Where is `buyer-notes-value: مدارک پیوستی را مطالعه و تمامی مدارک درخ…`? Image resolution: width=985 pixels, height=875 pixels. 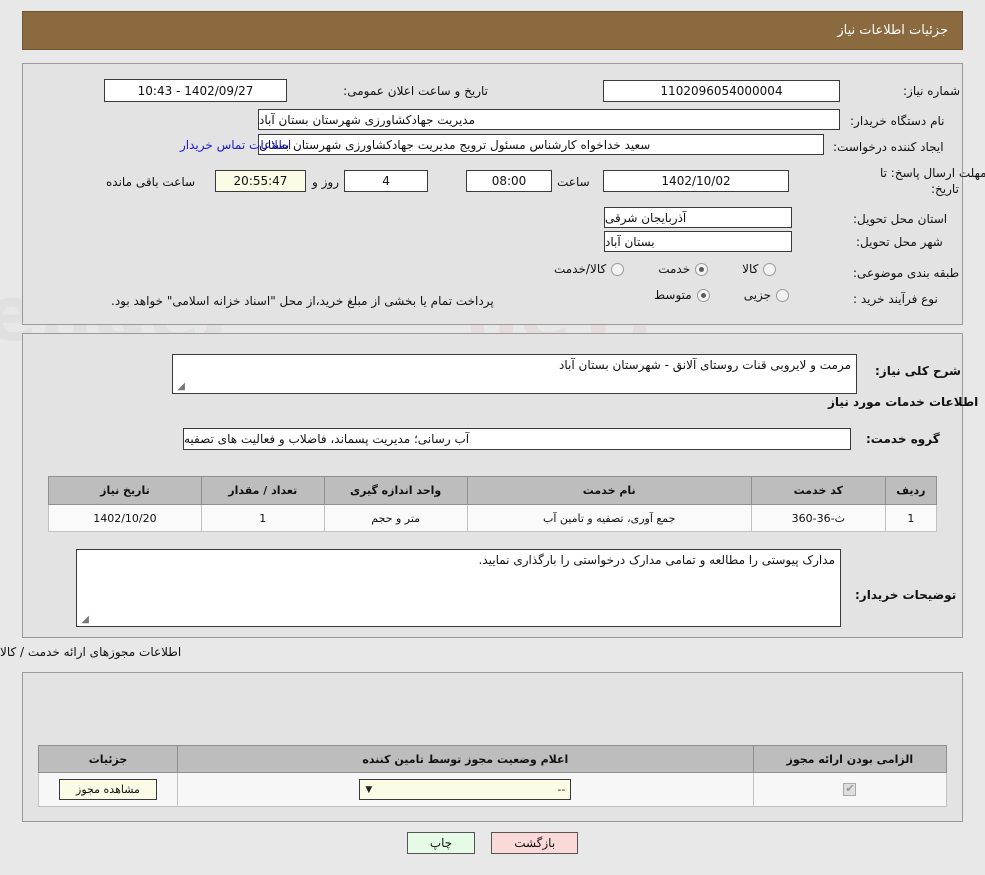 buyer-notes-value: مدارک پیوستی را مطالعه و تمامی مدارک درخ… is located at coordinates (458, 588).